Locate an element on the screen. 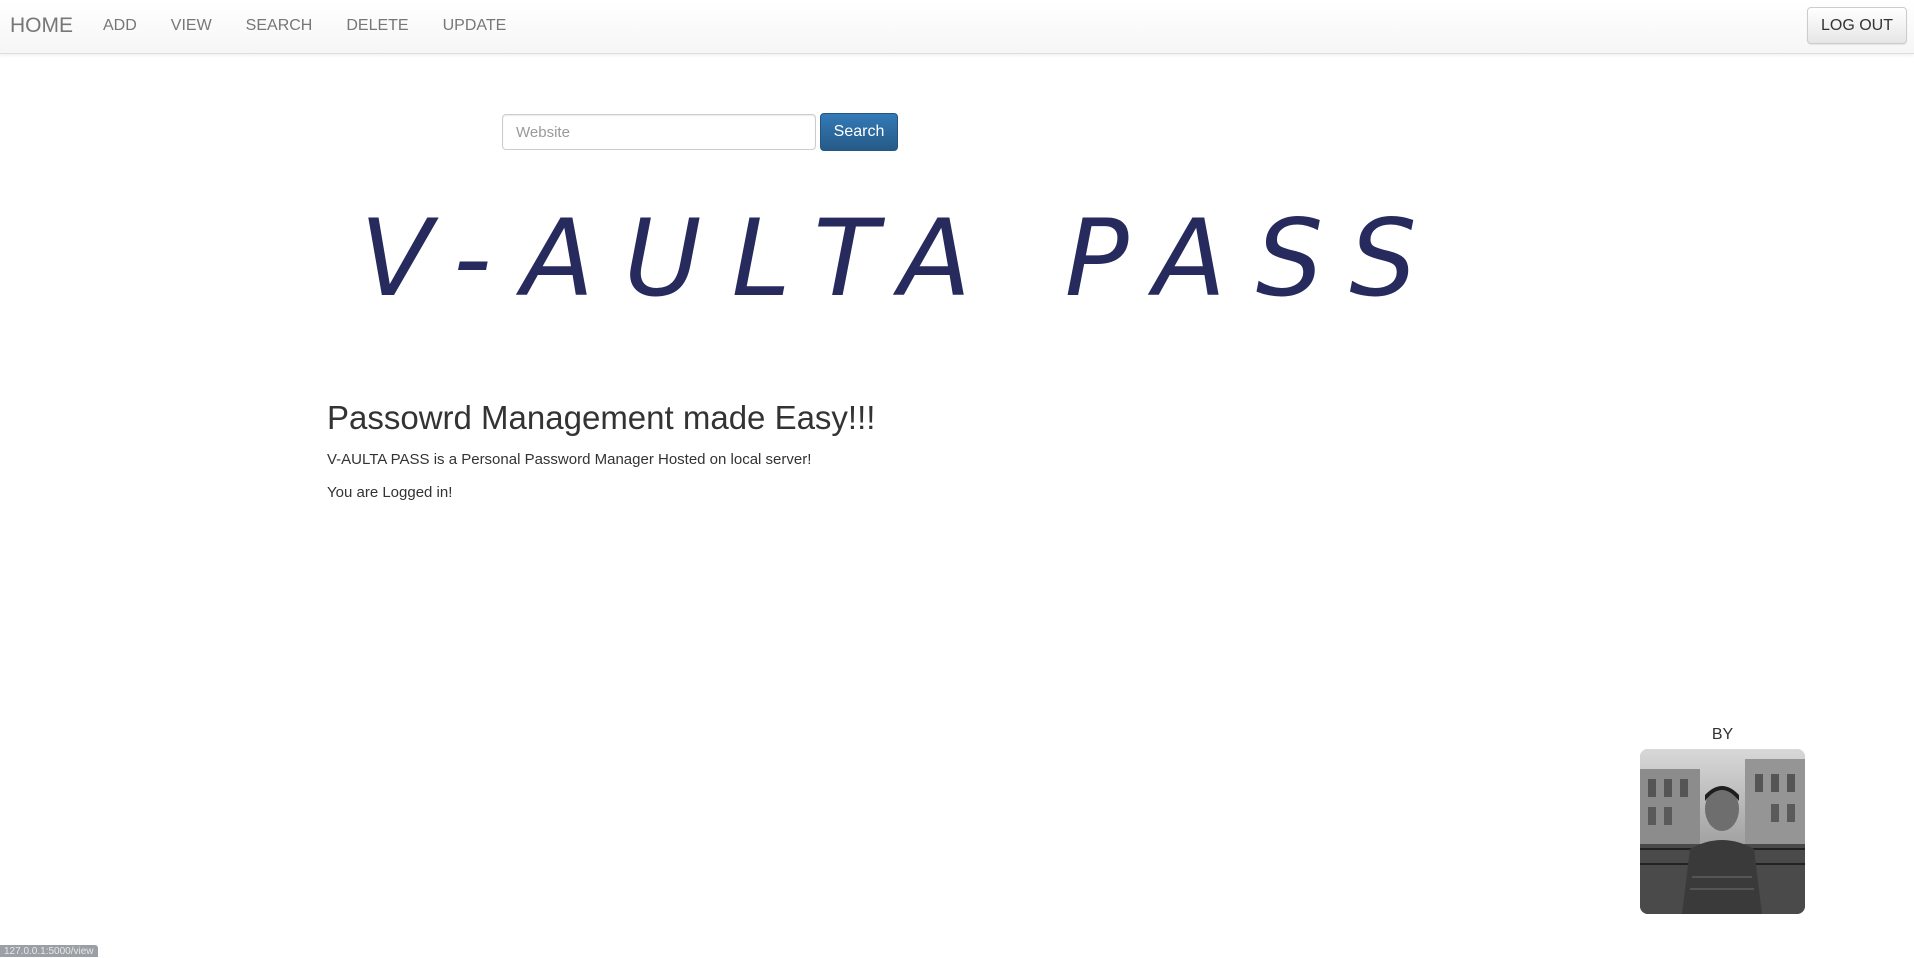 The width and height of the screenshot is (1914, 958). nav-search-link: SEARCH is located at coordinates (279, 26).